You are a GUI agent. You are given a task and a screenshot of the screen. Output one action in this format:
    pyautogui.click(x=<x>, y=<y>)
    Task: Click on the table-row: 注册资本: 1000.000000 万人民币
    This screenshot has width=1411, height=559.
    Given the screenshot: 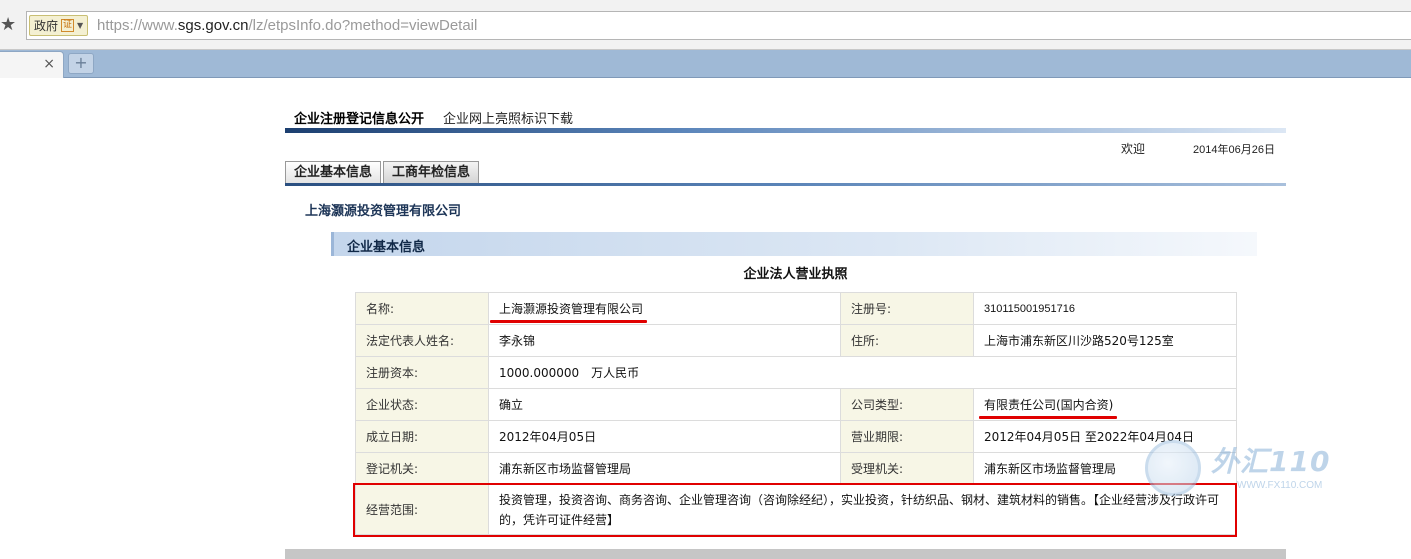 What is the action you would take?
    pyautogui.click(x=796, y=372)
    